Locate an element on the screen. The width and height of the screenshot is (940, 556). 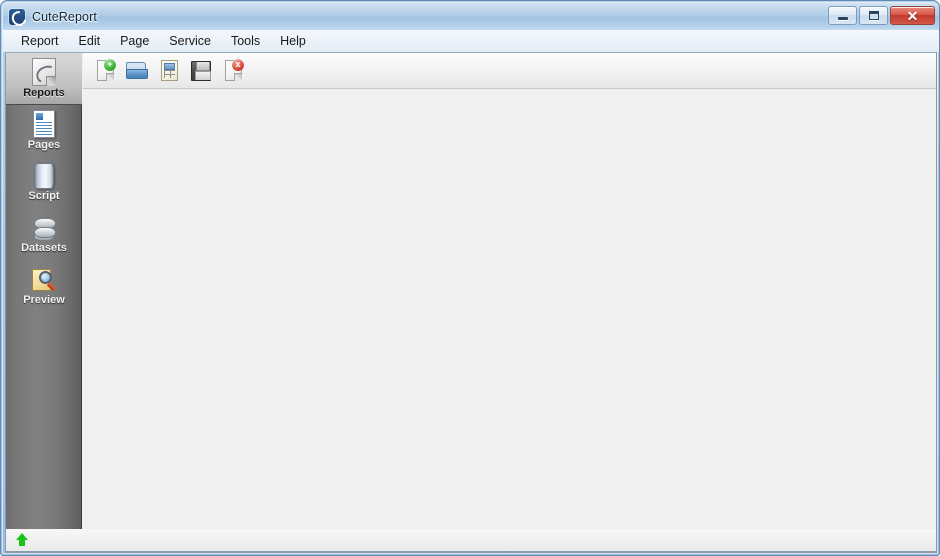
window-title: CuteReport is located at coordinates (64, 16).